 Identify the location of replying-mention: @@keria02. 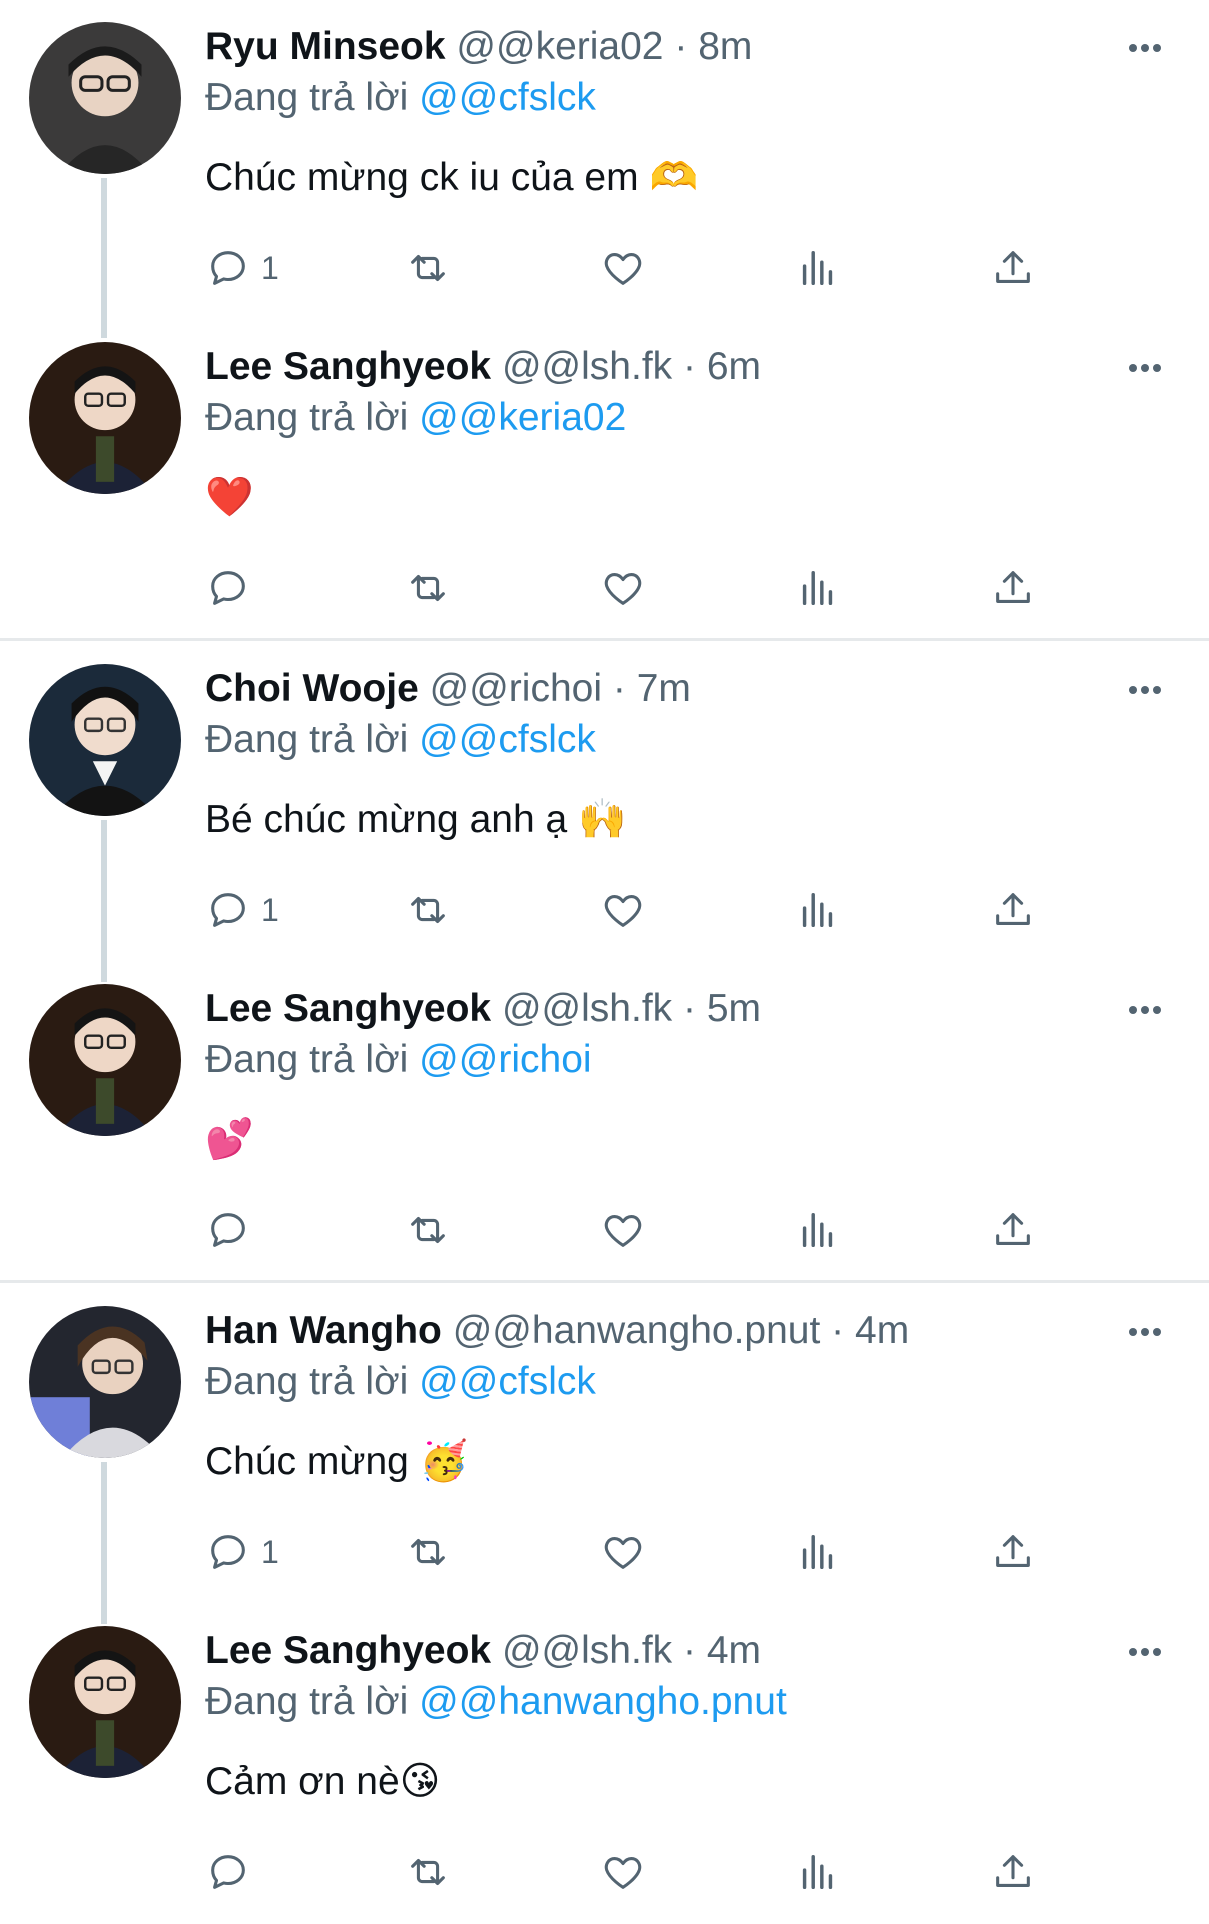
(522, 417).